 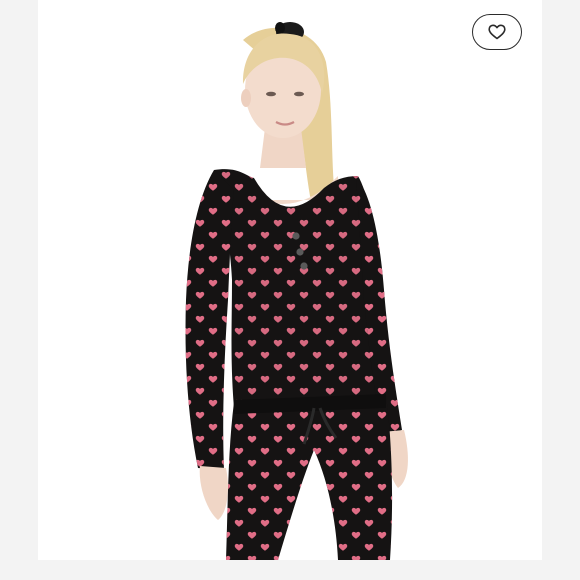 I want to click on like-button, so click(x=497, y=32).